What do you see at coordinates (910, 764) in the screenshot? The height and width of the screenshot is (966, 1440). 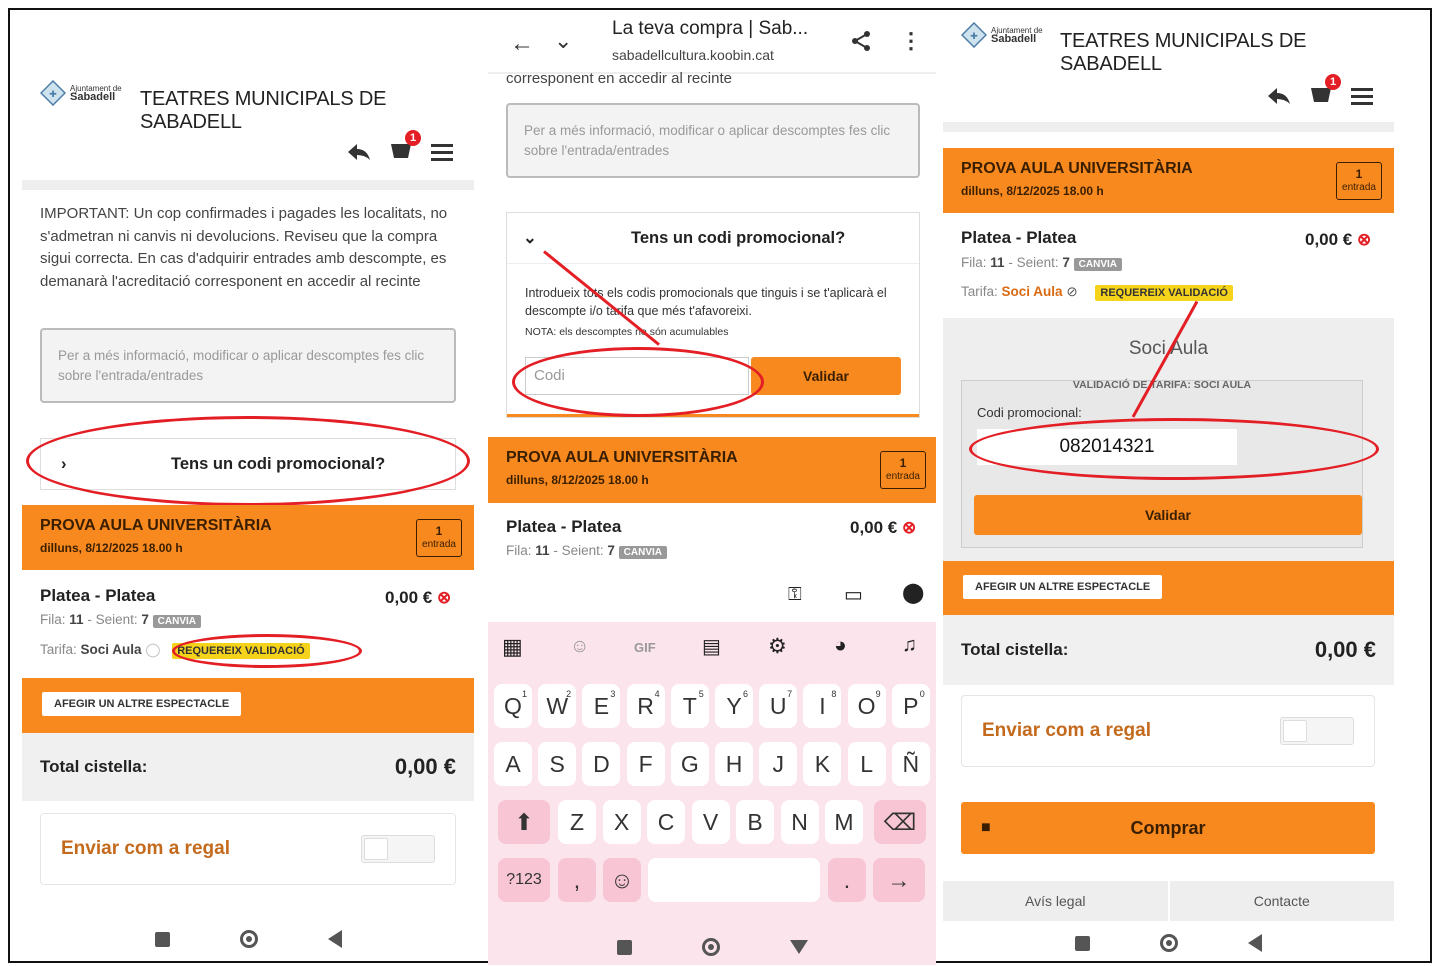 I see `key-ñ: Ñ` at bounding box center [910, 764].